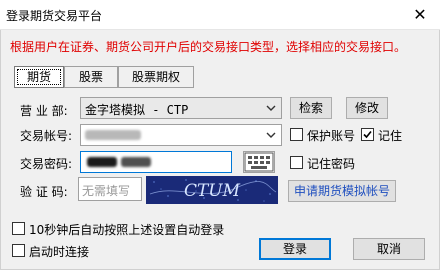 Image resolution: width=440 pixels, height=270 pixels. What do you see at coordinates (156, 77) in the screenshot?
I see `tab-stock-options: 股票期权` at bounding box center [156, 77].